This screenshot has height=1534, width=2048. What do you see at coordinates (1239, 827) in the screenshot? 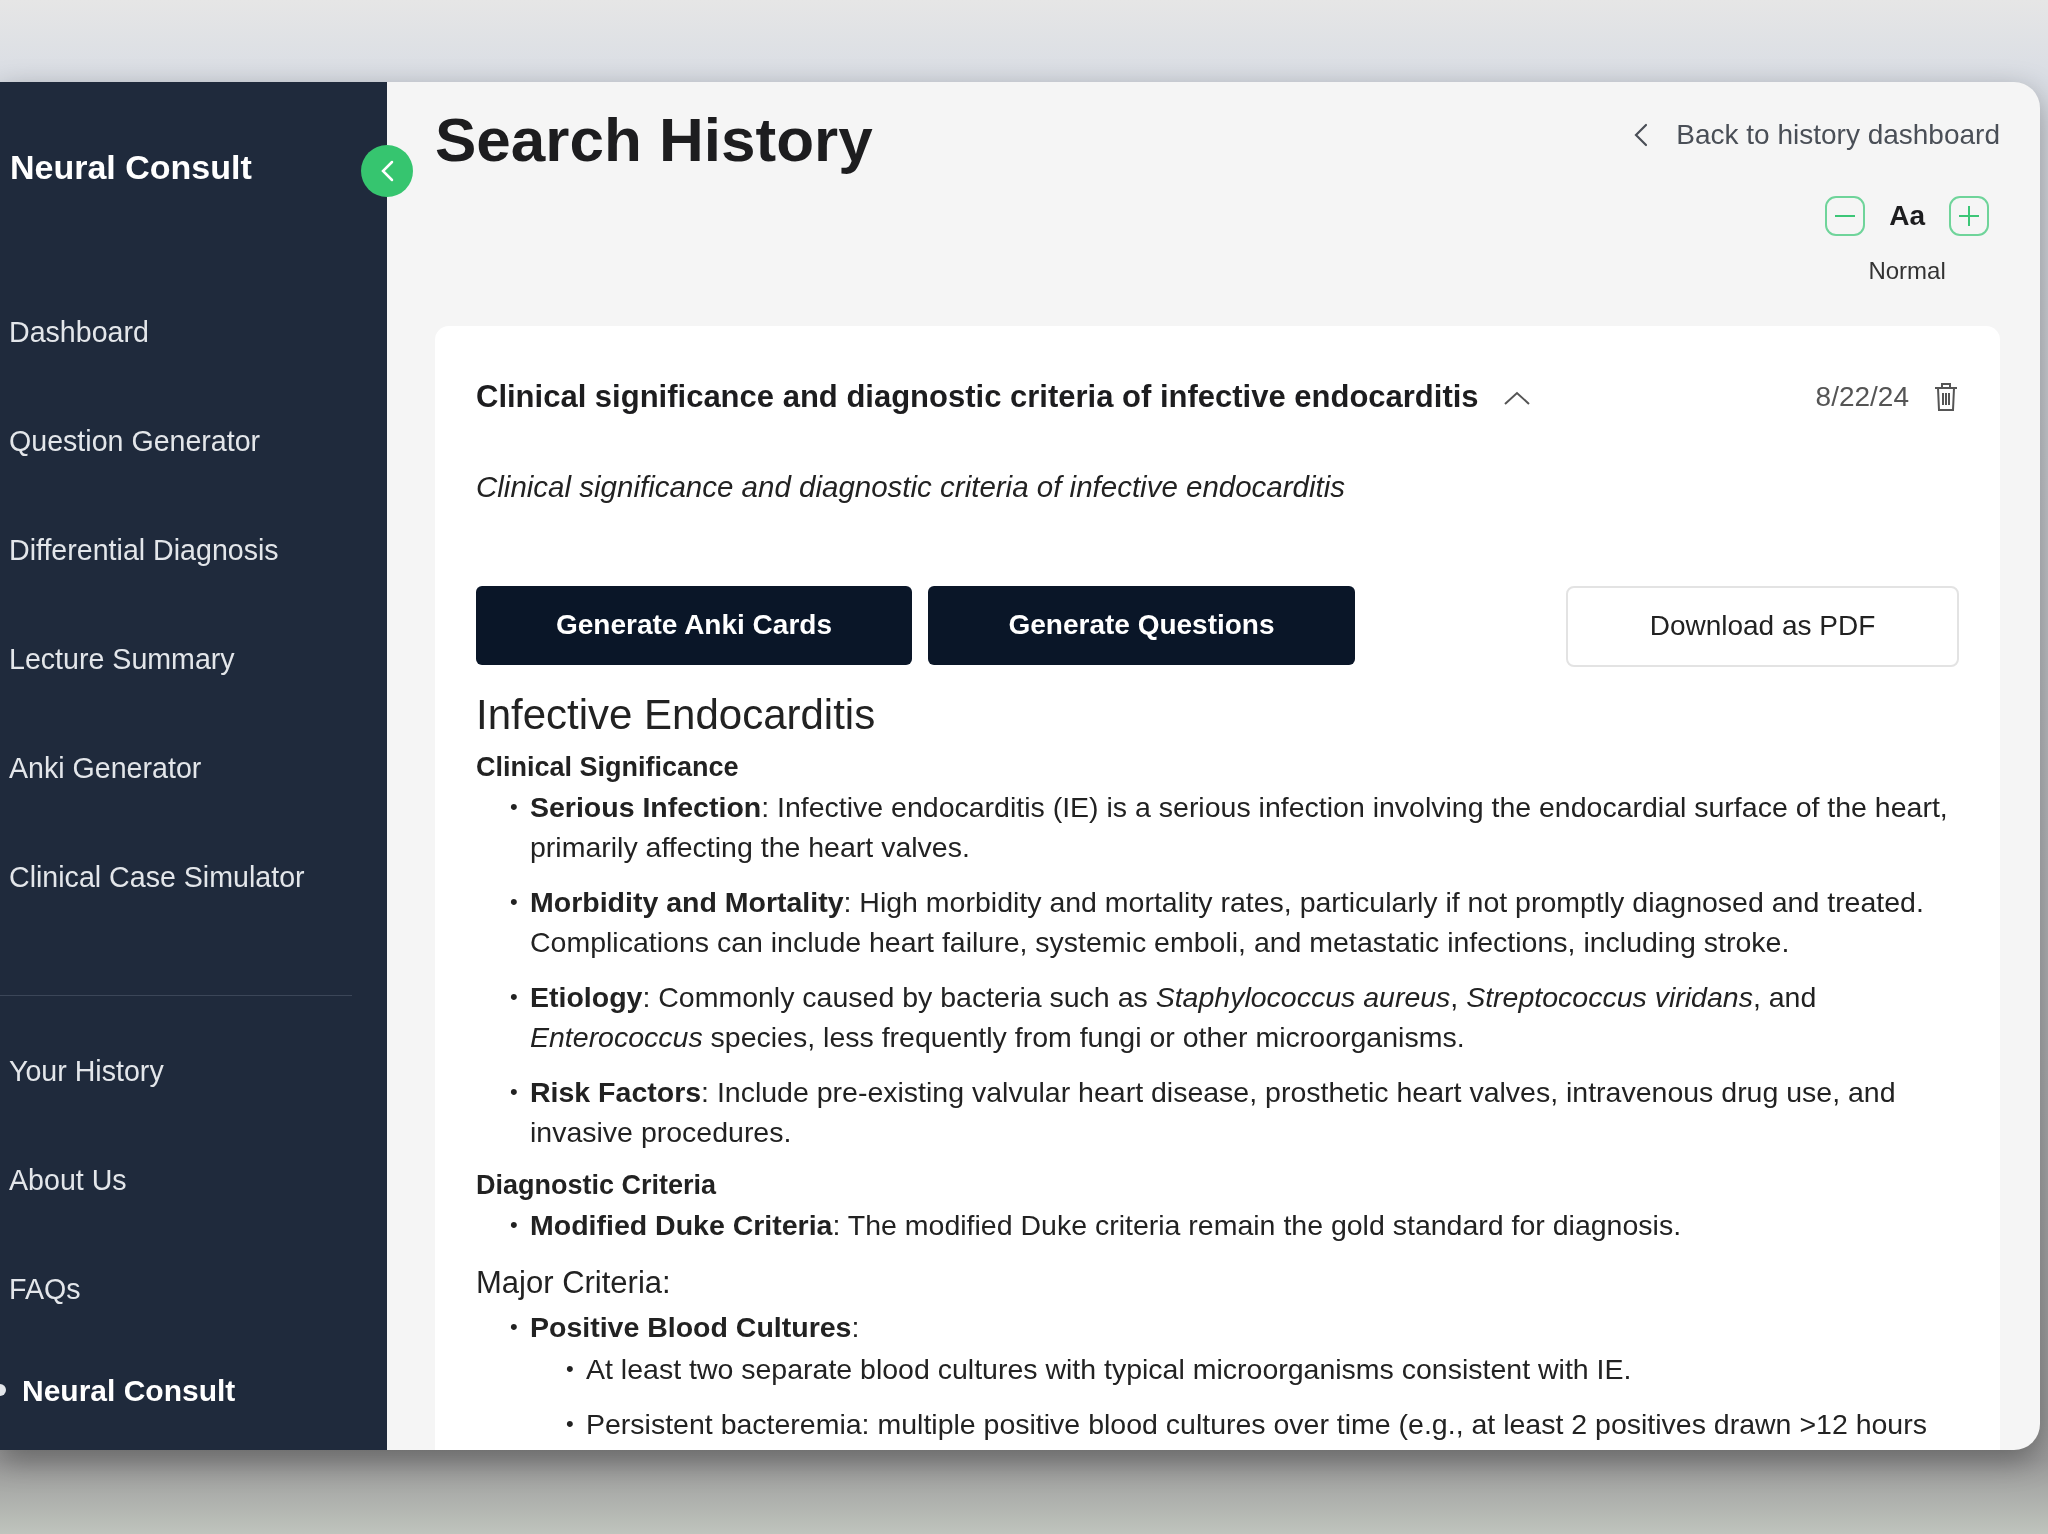
I see `bullet-text: Serious Infection: Infective endocarditis (IE) is a serious infection involving the endocardial surface of the heart, primarily affecting the heart valves.` at bounding box center [1239, 827].